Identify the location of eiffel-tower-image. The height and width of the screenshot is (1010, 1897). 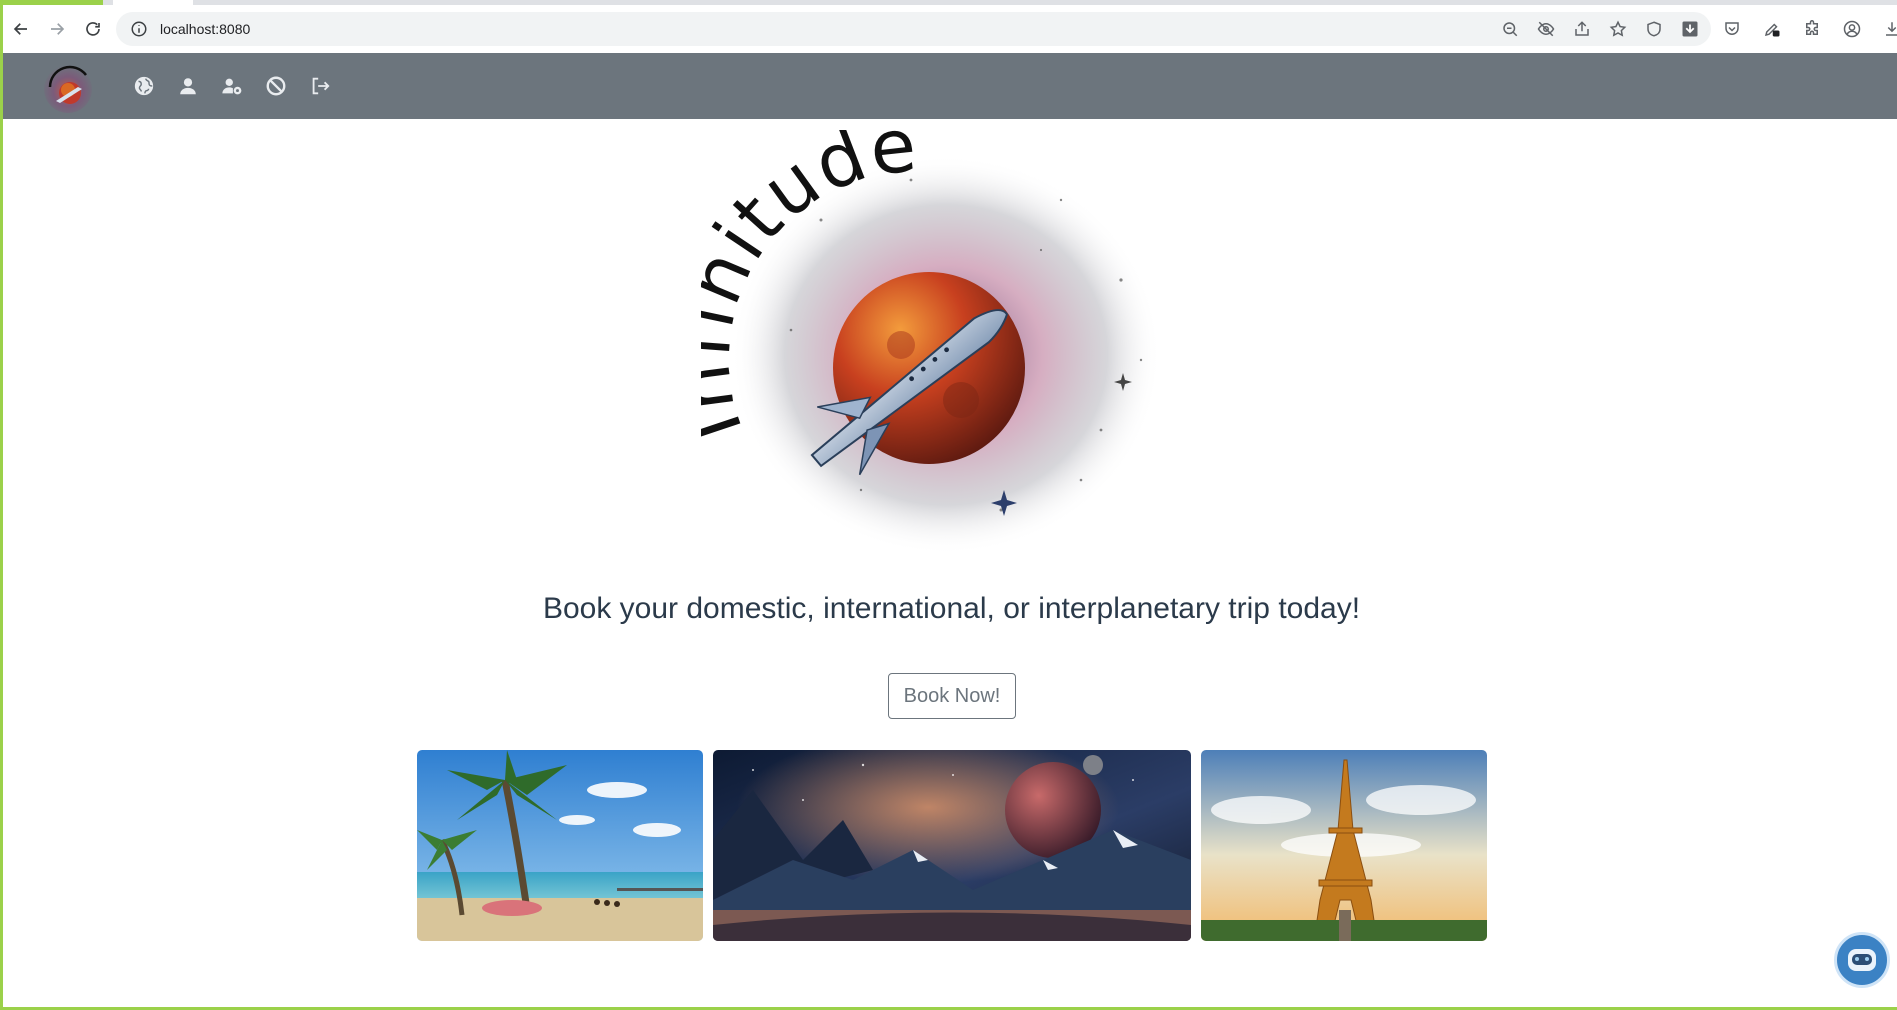
(1344, 845).